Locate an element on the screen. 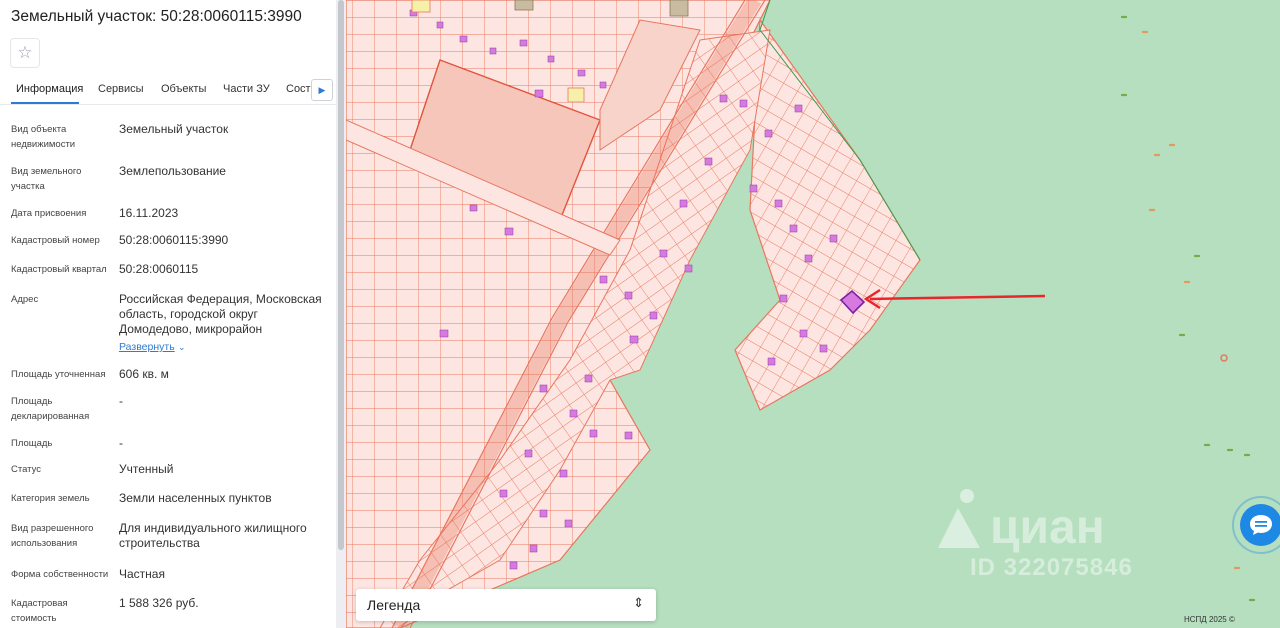  tab-composition: Состав is located at coordinates (299, 89).